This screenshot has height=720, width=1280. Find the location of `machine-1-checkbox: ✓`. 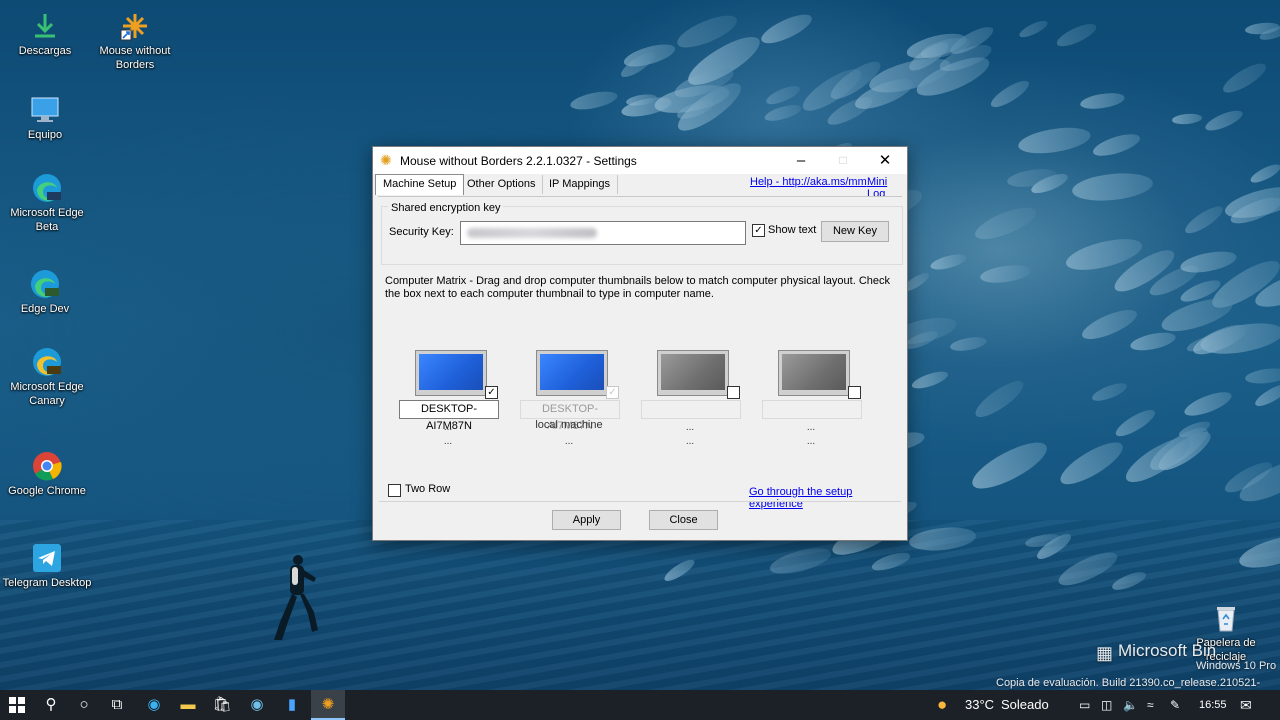

machine-1-checkbox: ✓ is located at coordinates (491, 392).